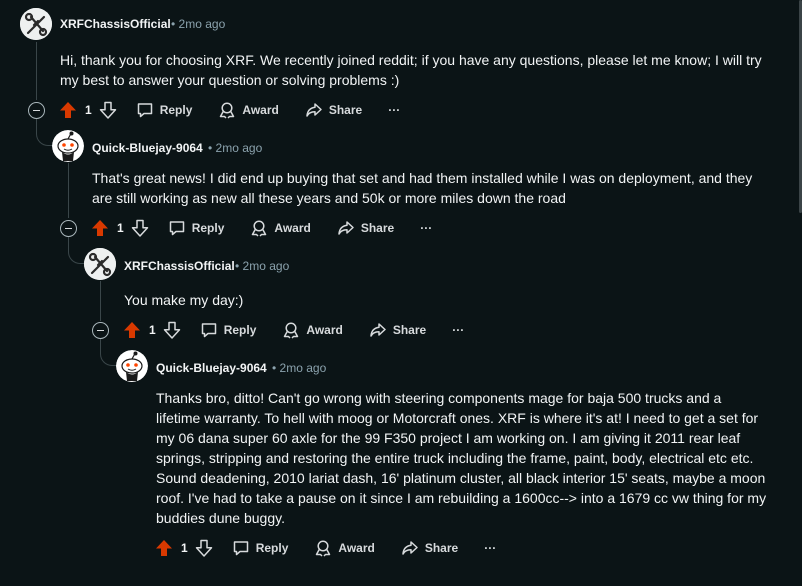 The width and height of the screenshot is (802, 586). Describe the element at coordinates (184, 300) in the screenshot. I see `comment-body: You make my day:)` at that location.